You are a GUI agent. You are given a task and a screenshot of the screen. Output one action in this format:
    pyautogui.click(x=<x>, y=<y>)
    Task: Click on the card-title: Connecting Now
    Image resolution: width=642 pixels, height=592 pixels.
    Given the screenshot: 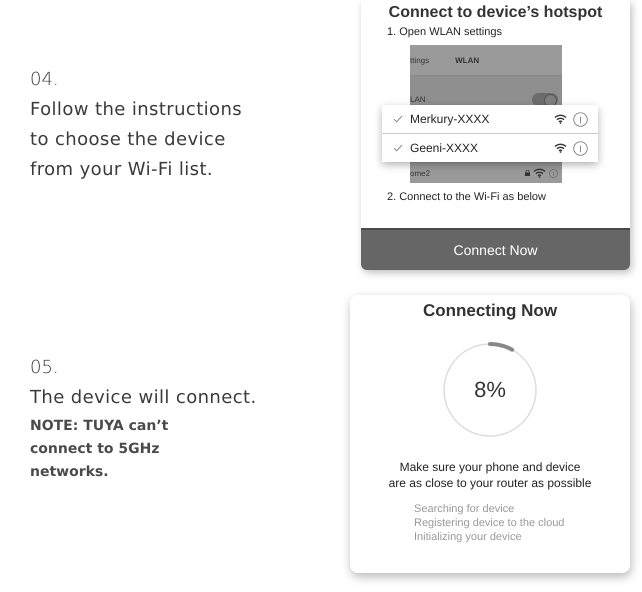 What is the action you would take?
    pyautogui.click(x=490, y=311)
    